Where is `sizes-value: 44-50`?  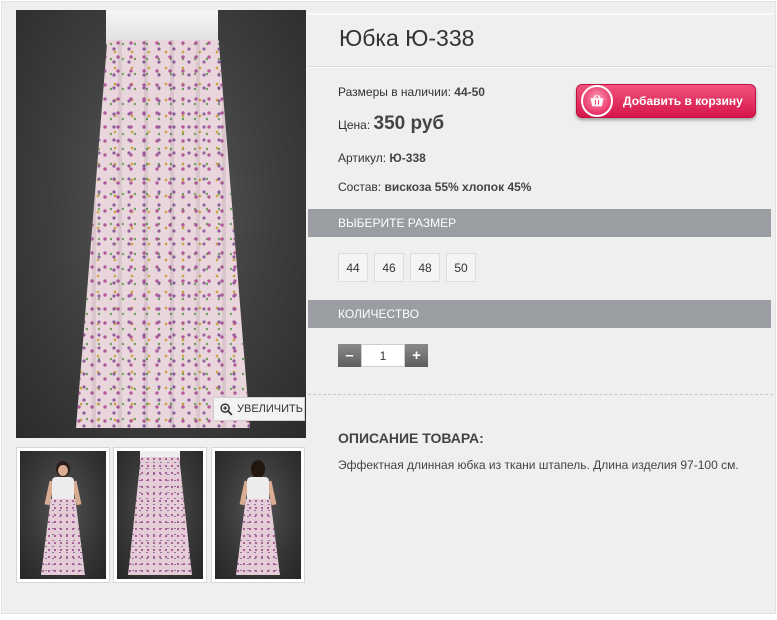
sizes-value: 44-50 is located at coordinates (469, 92).